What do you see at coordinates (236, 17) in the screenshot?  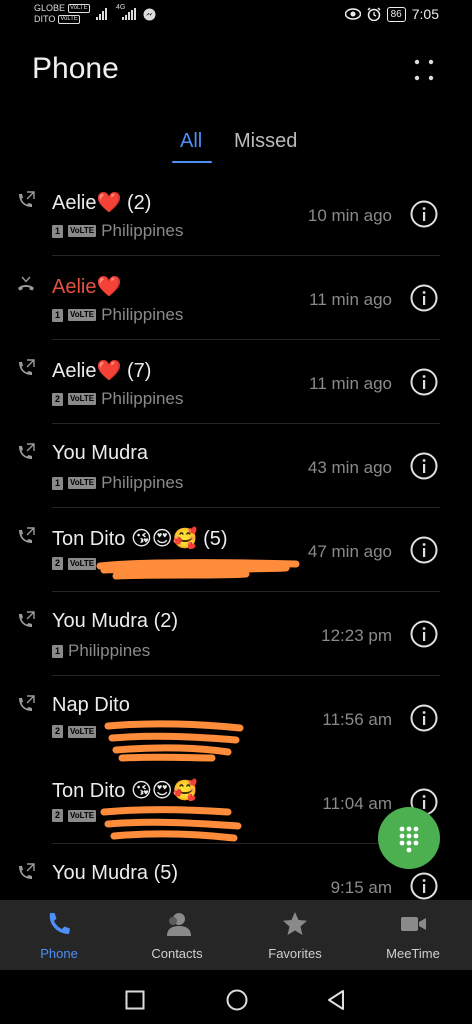 I see `status-bar: GLOBE VoLTE DITO VoLTE 4G 86 7:05` at bounding box center [236, 17].